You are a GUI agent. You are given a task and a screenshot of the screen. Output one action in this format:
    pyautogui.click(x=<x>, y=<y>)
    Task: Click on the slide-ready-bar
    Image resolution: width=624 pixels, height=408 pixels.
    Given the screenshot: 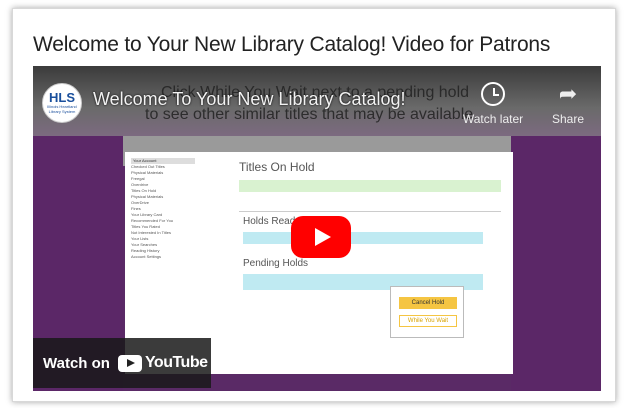 What is the action you would take?
    pyautogui.click(x=363, y=238)
    